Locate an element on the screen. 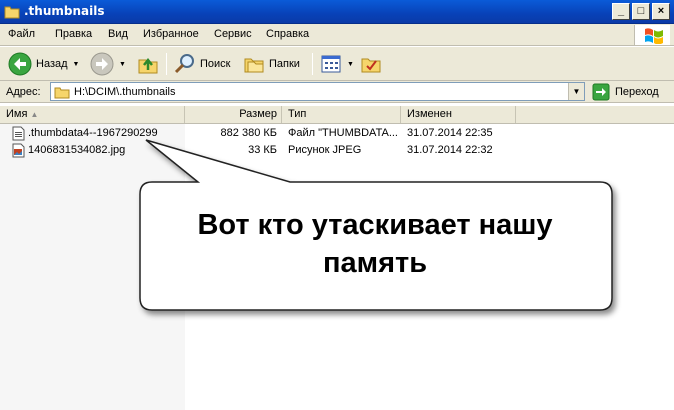 The width and height of the screenshot is (674, 410). callout-text: Вот кто утаскивает нашу память is located at coordinates (375, 244).